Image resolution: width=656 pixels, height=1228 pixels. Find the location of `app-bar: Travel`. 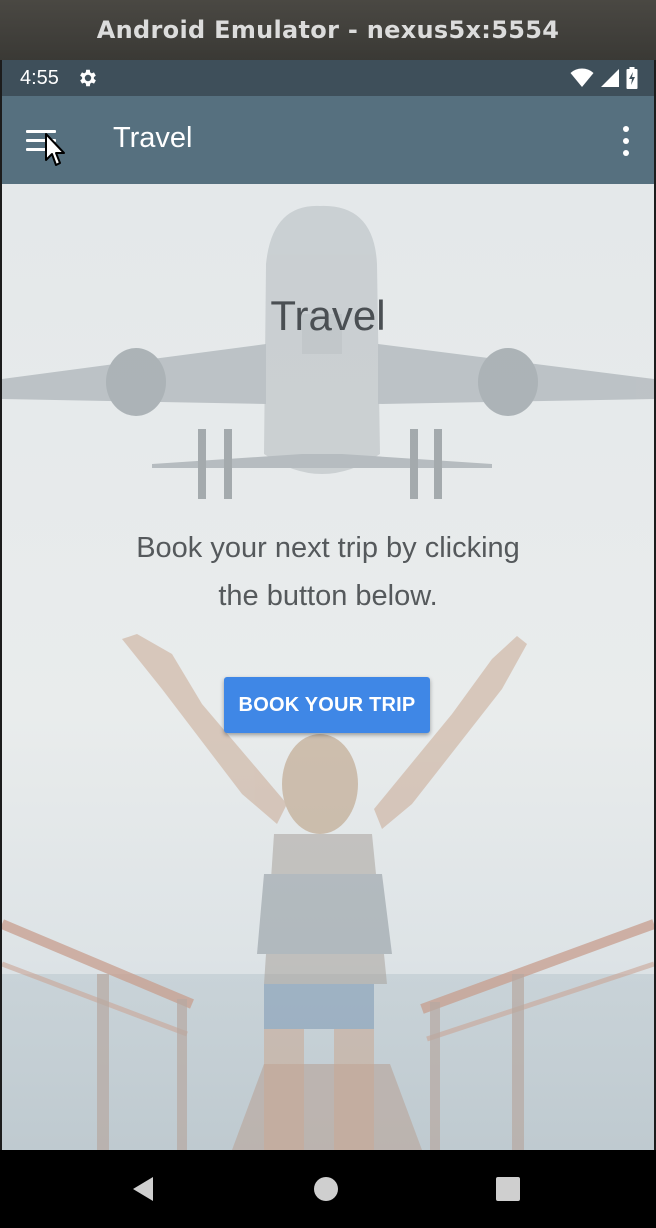

app-bar: Travel is located at coordinates (328, 140).